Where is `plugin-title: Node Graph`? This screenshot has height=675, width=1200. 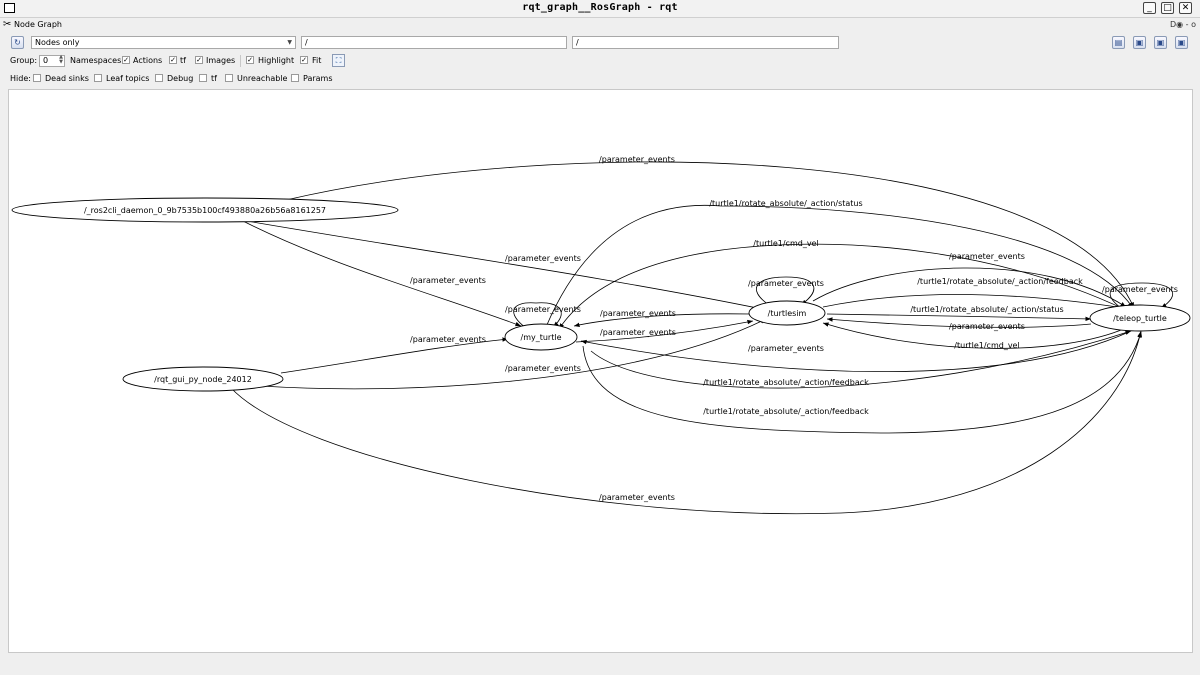
plugin-title: Node Graph is located at coordinates (38, 24).